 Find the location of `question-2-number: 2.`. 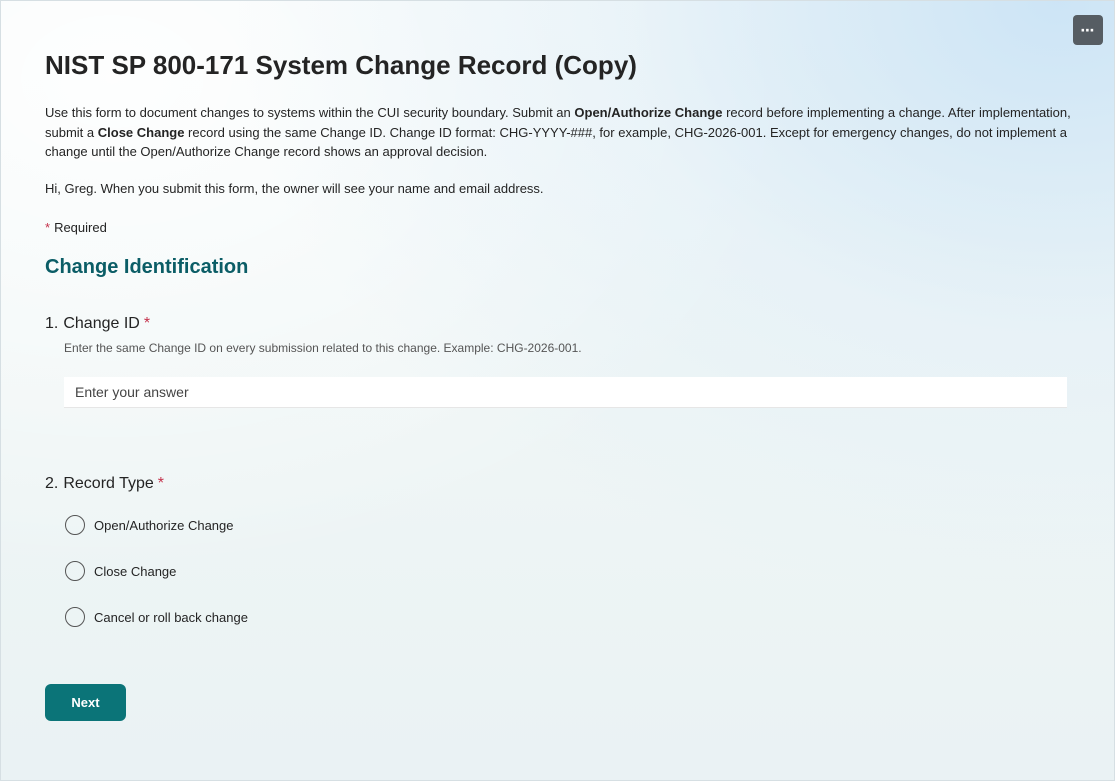

question-2-number: 2. is located at coordinates (52, 483).